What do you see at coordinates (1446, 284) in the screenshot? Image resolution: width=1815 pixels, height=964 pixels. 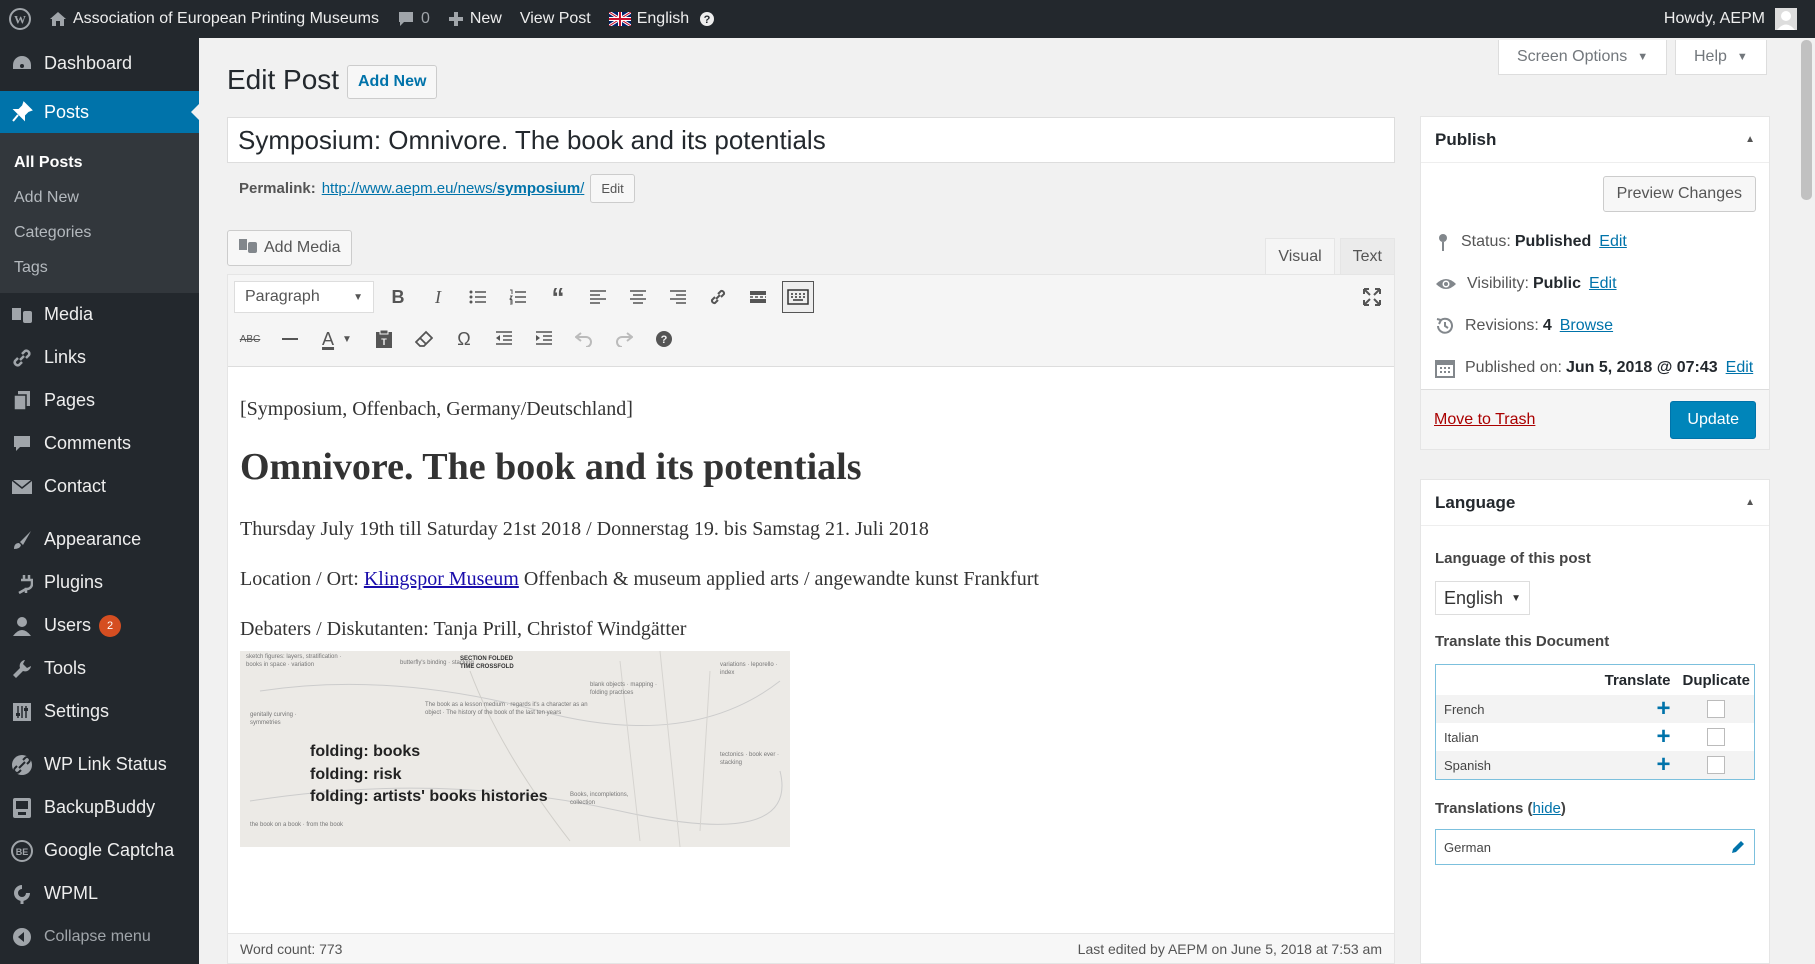 I see `eye-icon` at bounding box center [1446, 284].